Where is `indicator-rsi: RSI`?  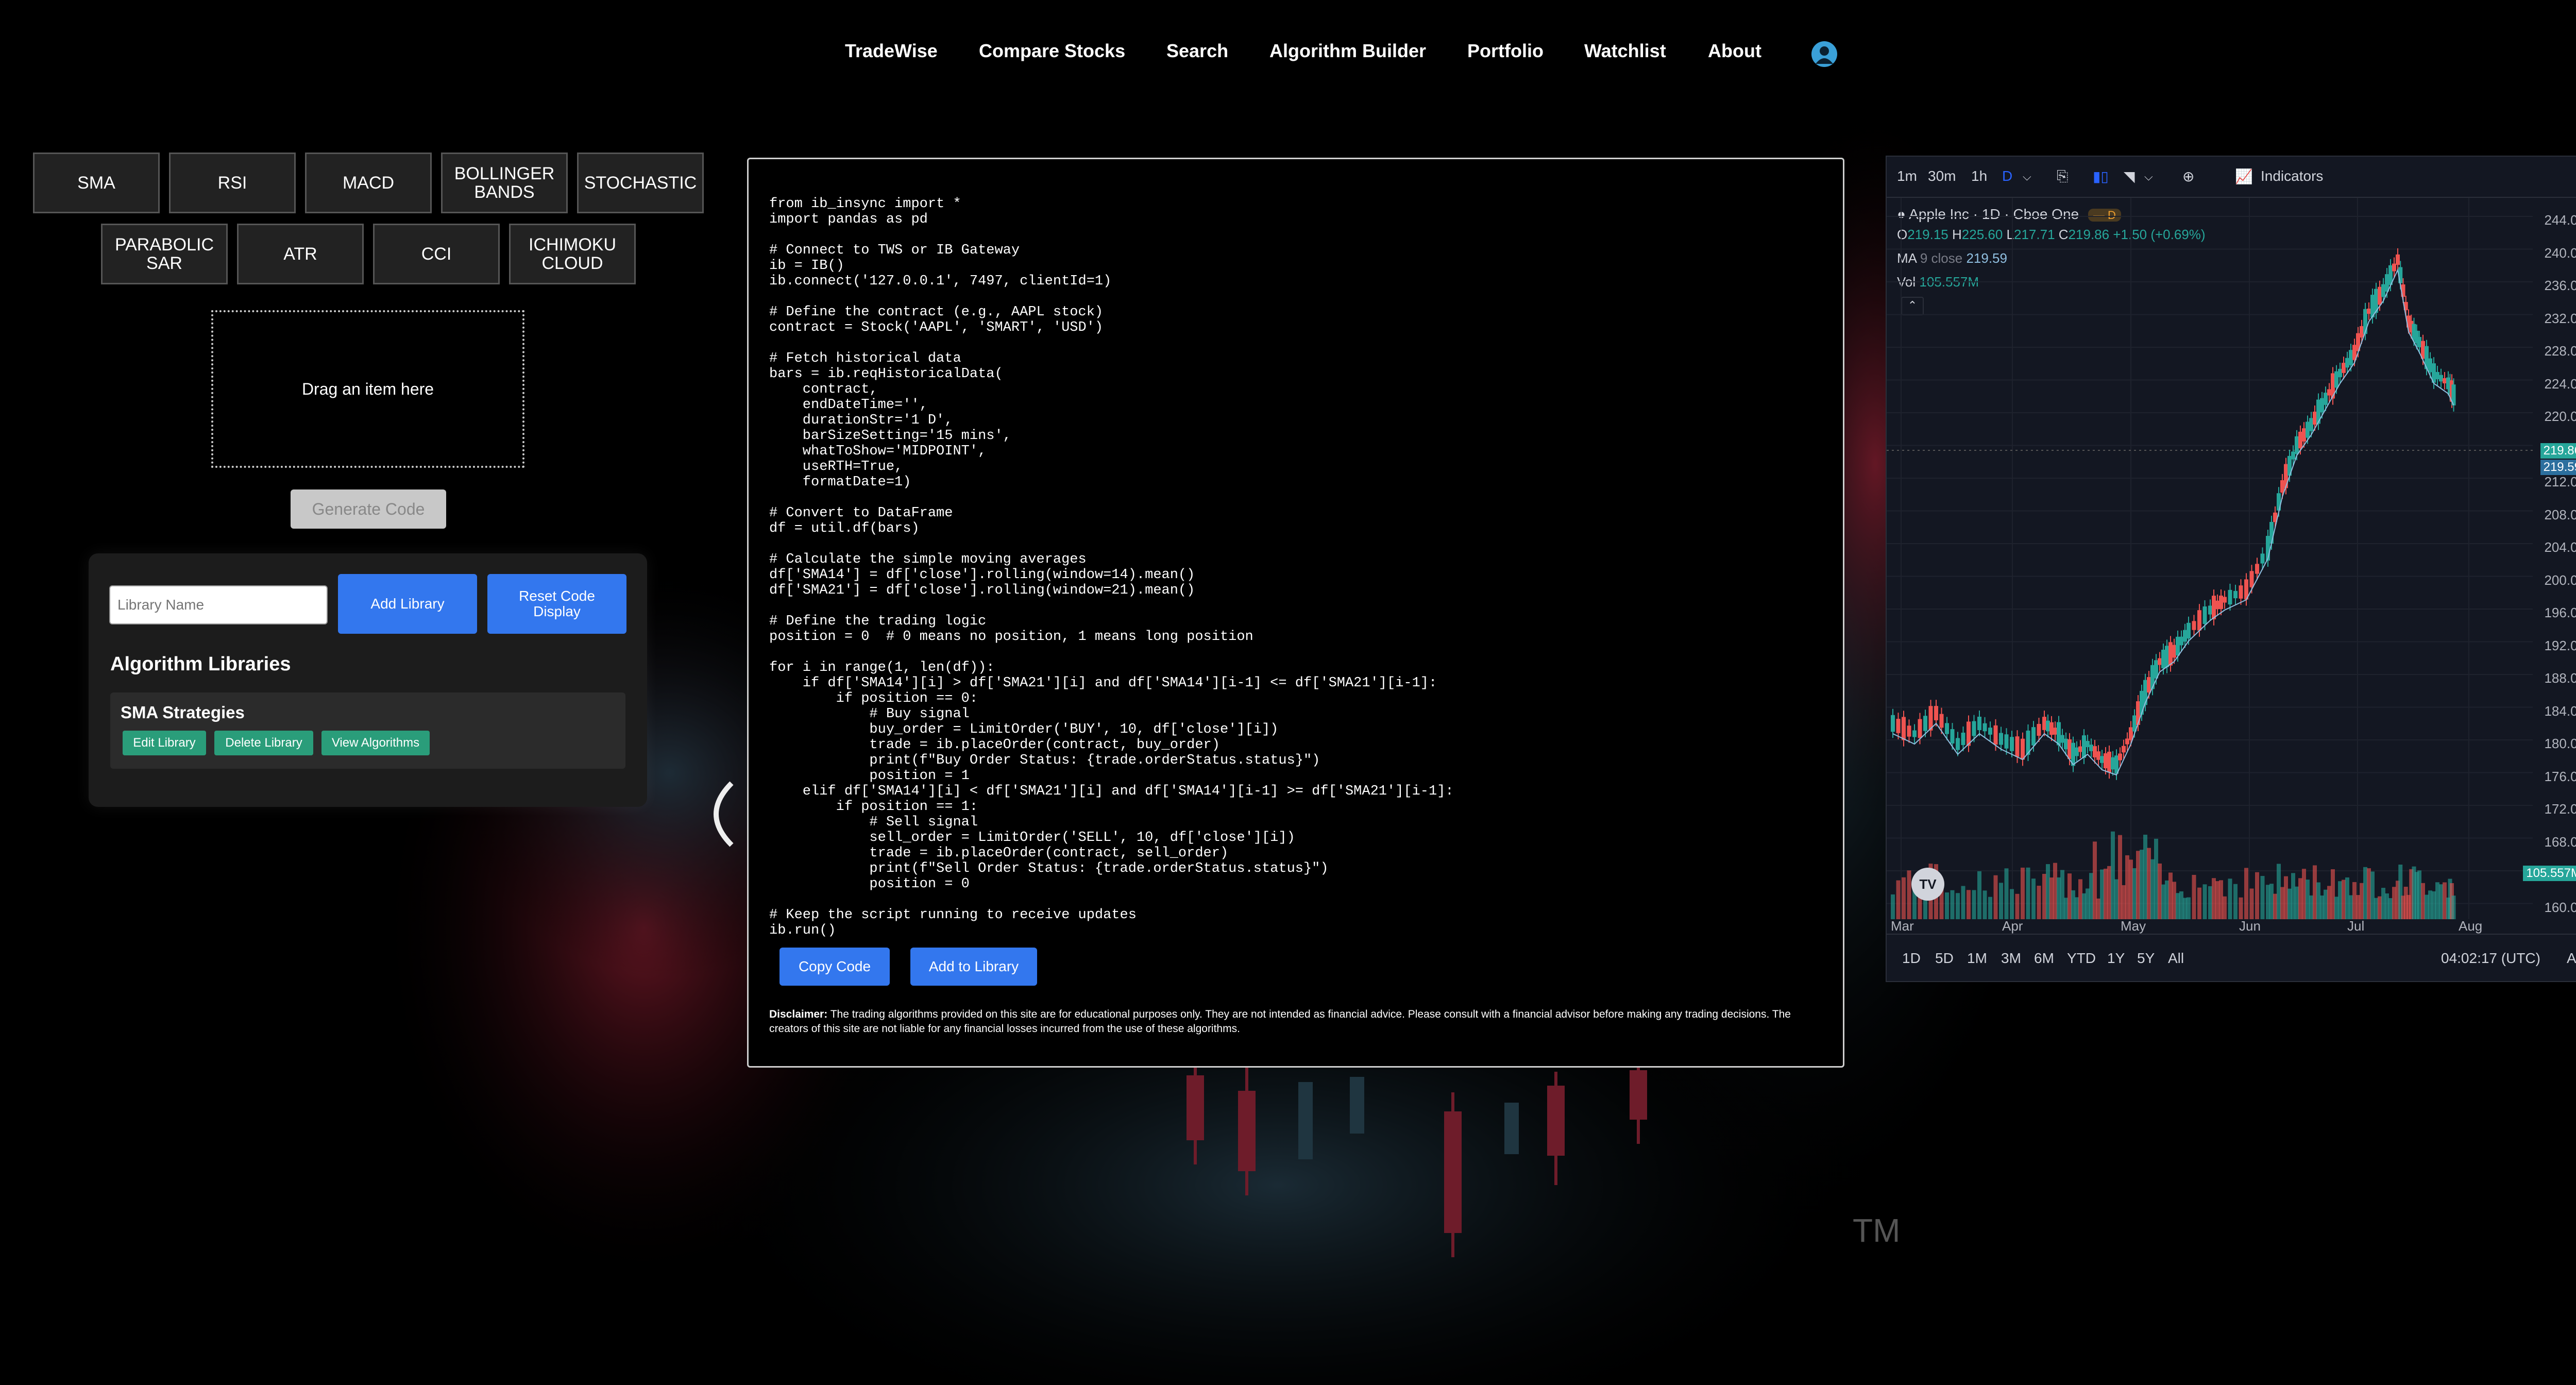 indicator-rsi: RSI is located at coordinates (232, 183).